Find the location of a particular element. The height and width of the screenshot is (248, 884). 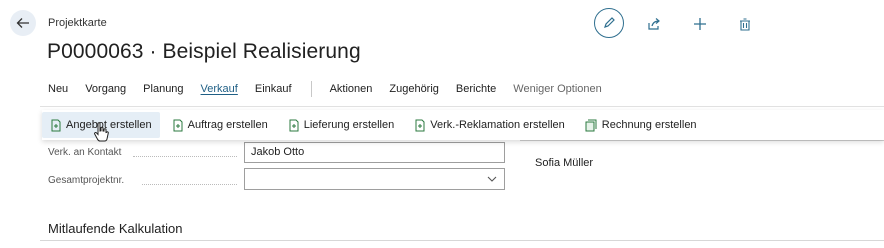

menu-neu: Neu is located at coordinates (58, 89).